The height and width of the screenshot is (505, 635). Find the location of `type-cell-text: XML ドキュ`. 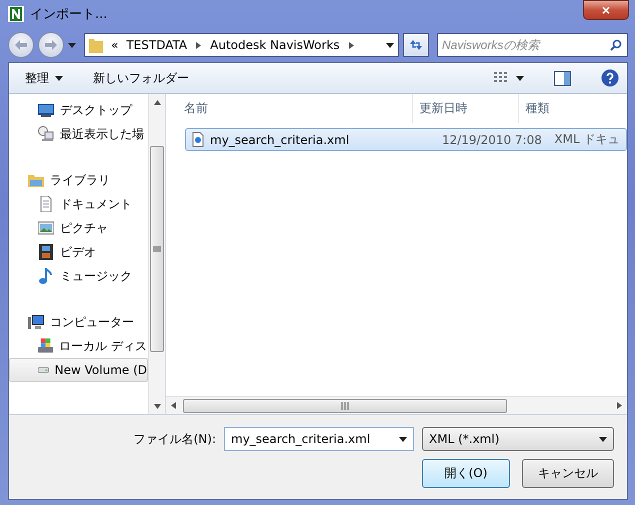

type-cell-text: XML ドキュ is located at coordinates (586, 139).